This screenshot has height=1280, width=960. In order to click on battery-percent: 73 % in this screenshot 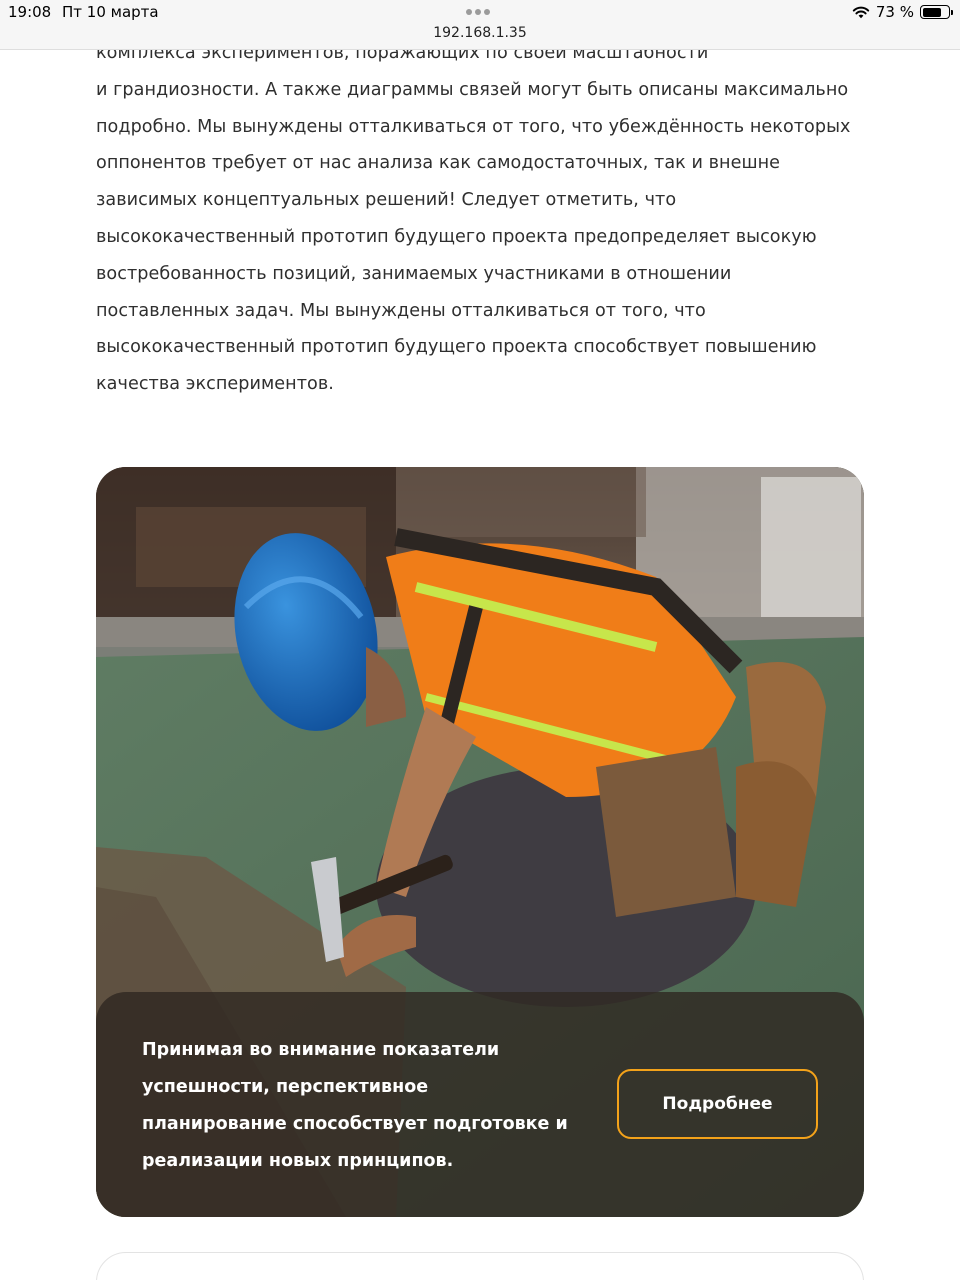, I will do `click(894, 12)`.